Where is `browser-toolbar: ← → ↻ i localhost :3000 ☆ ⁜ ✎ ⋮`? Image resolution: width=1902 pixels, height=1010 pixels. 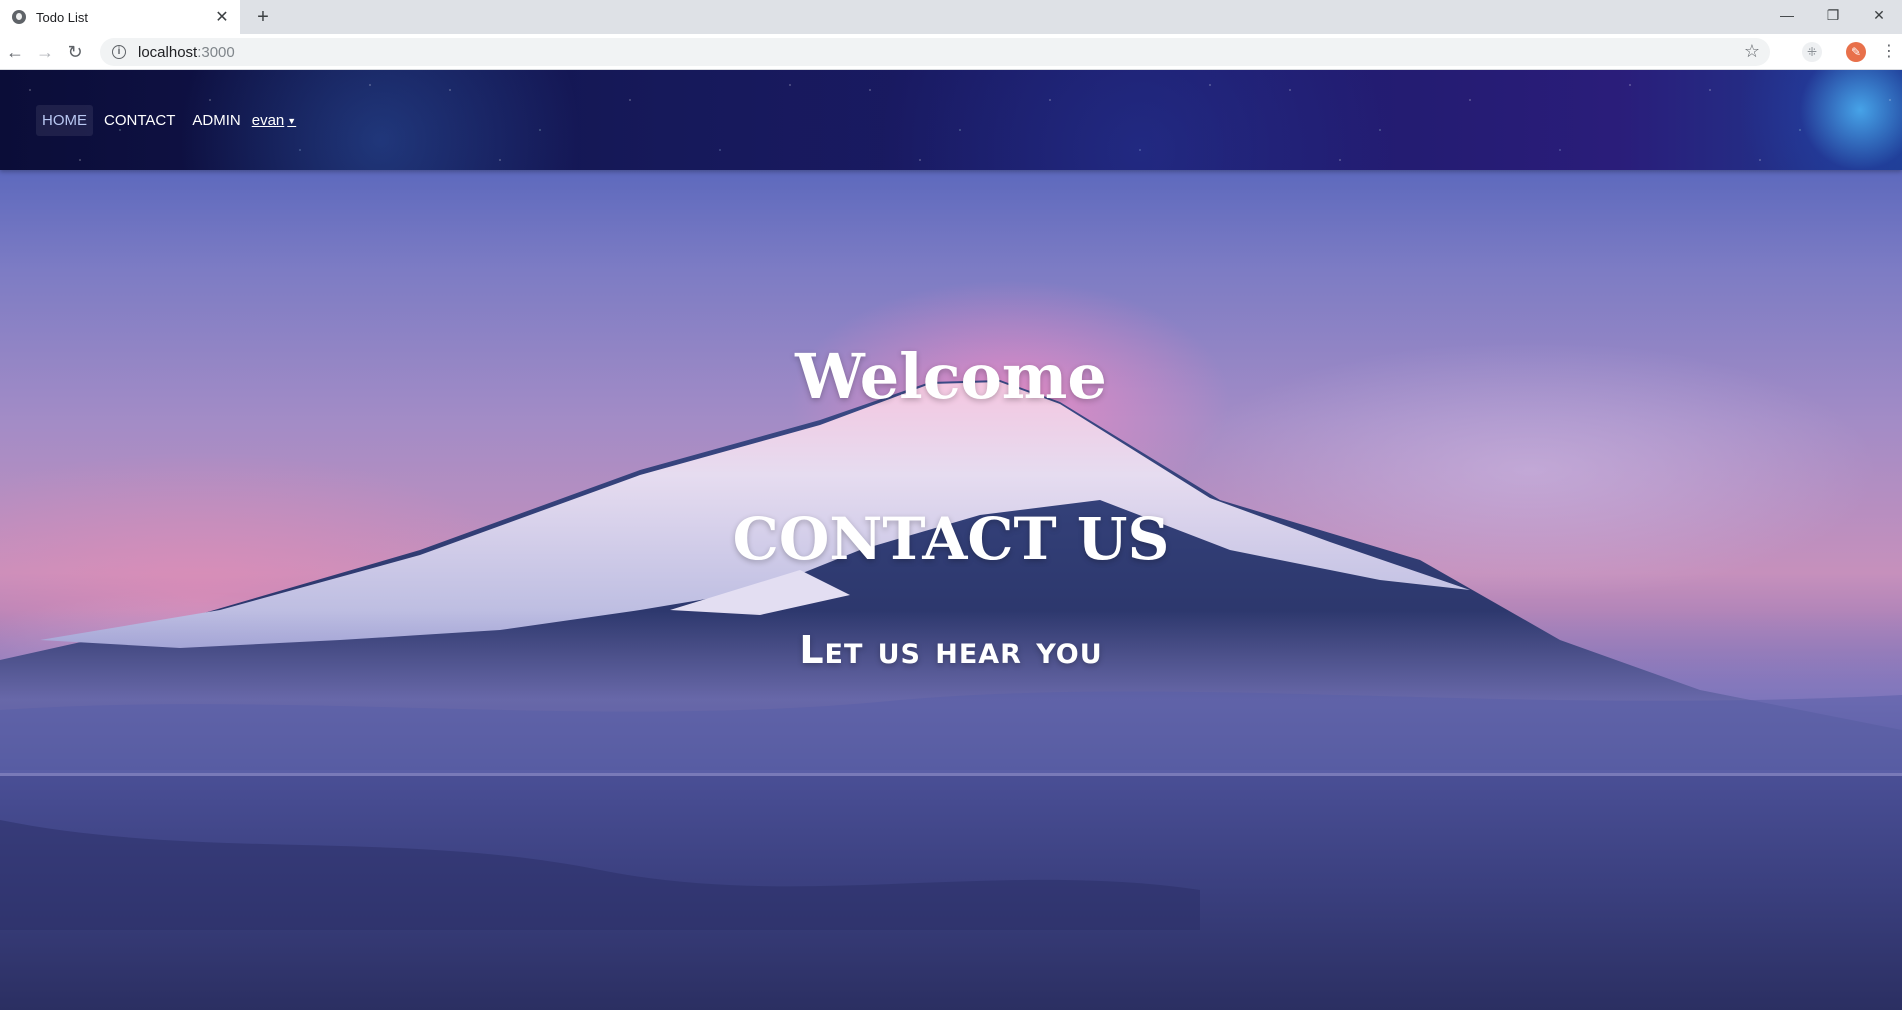
browser-toolbar: ← → ↻ i localhost :3000 ☆ ⁜ ✎ ⋮ is located at coordinates (951, 52).